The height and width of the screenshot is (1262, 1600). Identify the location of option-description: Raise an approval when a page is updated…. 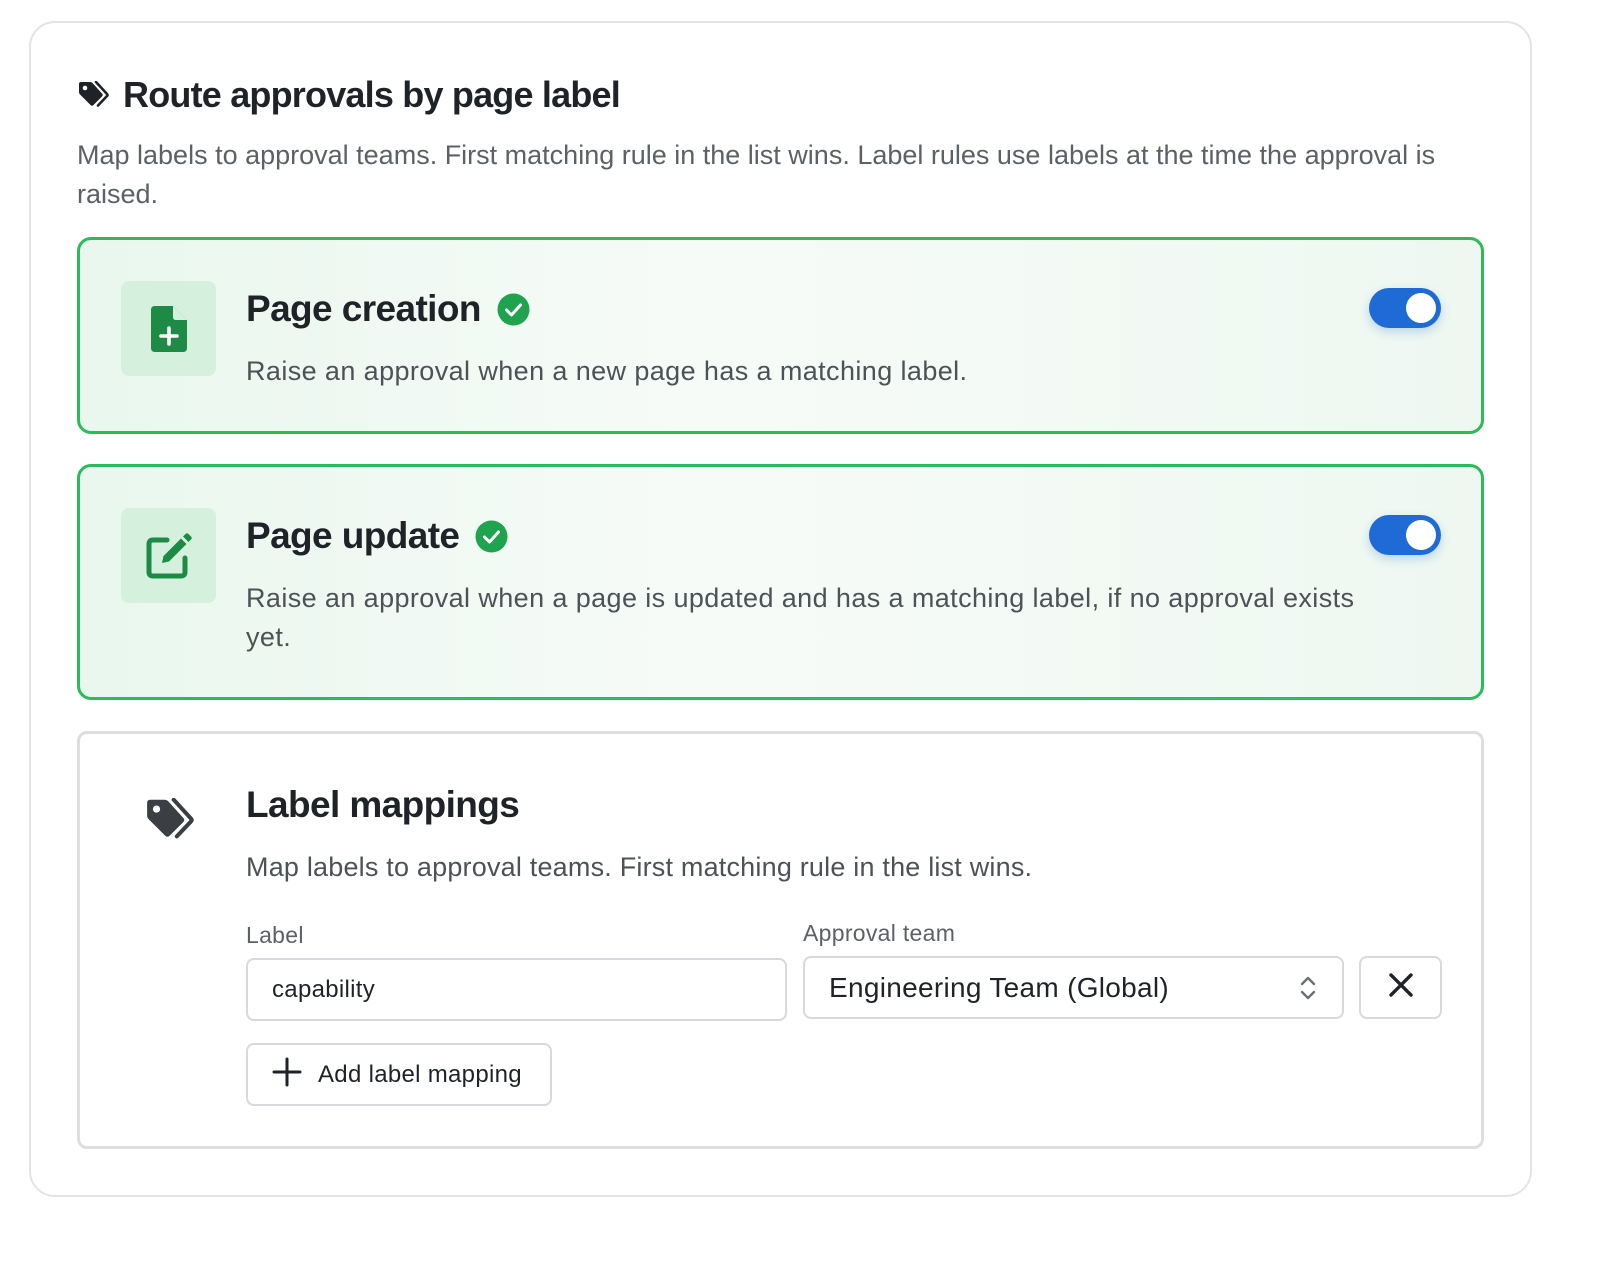
(800, 617).